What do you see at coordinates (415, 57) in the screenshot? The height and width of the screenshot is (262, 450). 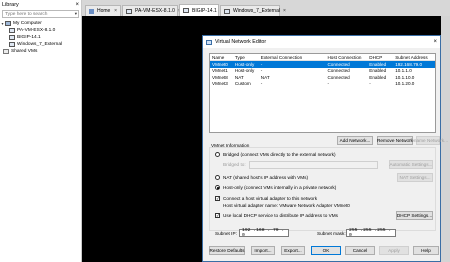 I see `column-header: Subnet Address` at bounding box center [415, 57].